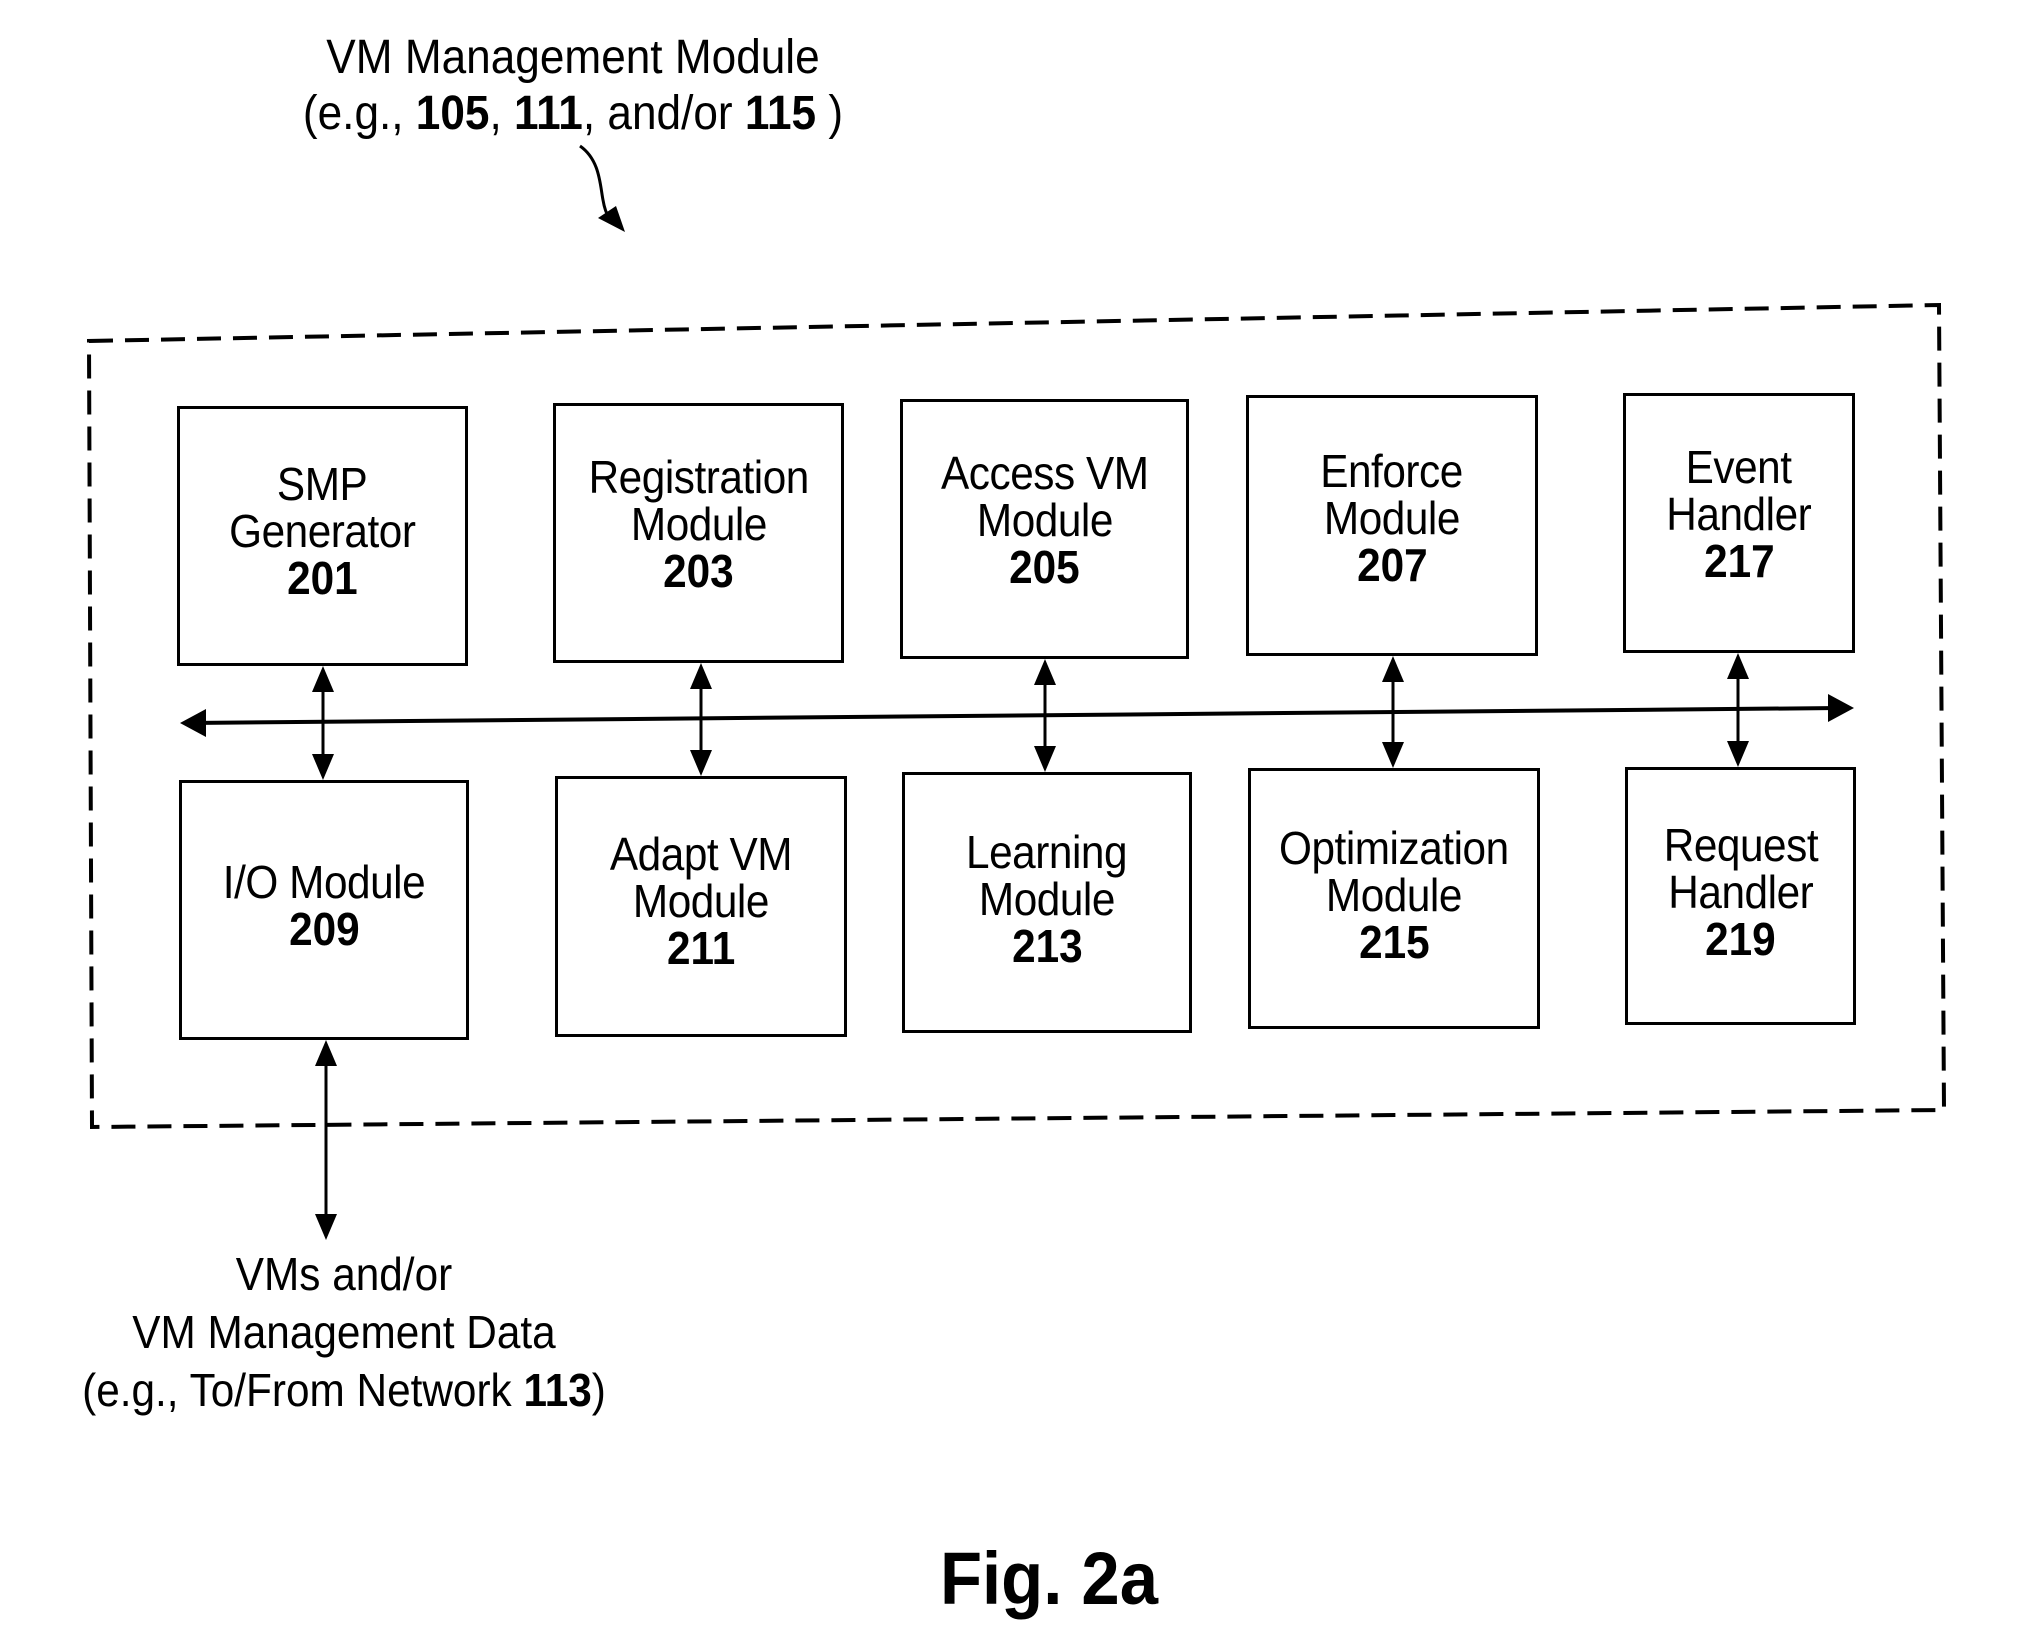  I want to click on module-io: I/O Module 209, so click(324, 910).